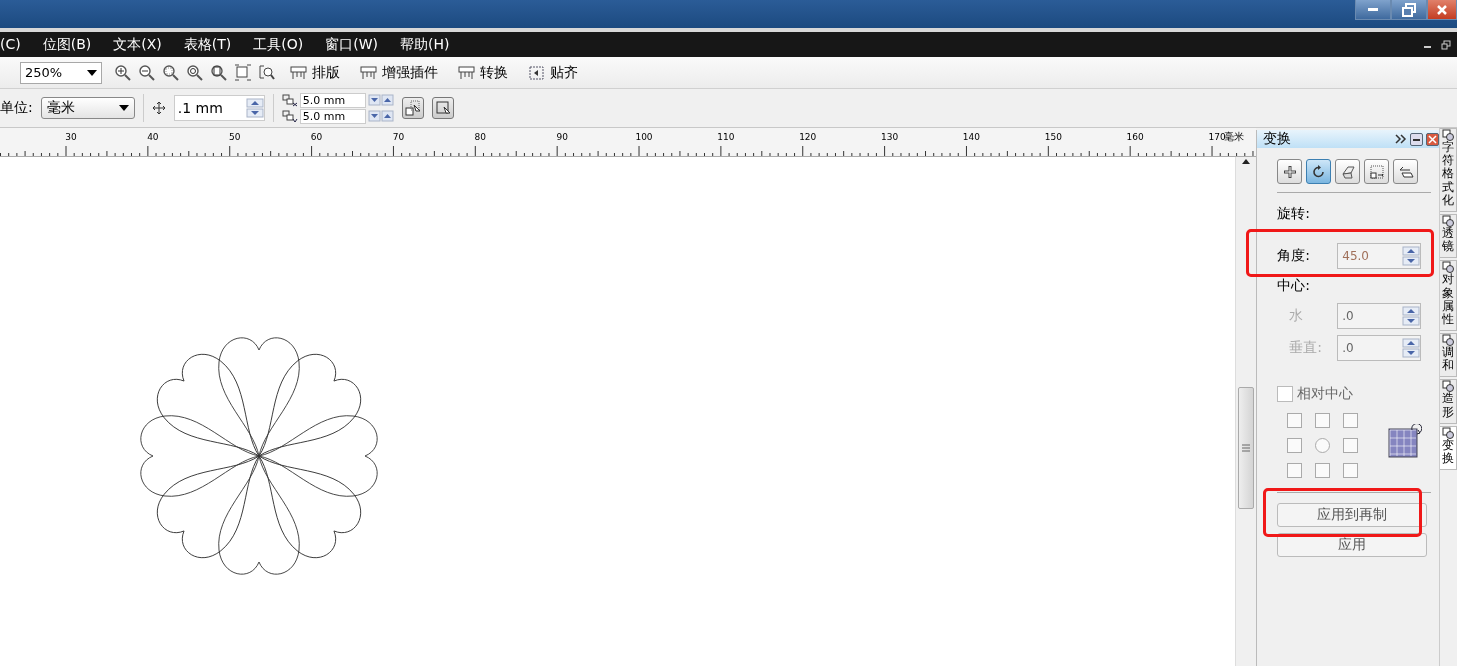 The height and width of the screenshot is (666, 1457). What do you see at coordinates (219, 72) in the screenshot?
I see `zoom-page-icon` at bounding box center [219, 72].